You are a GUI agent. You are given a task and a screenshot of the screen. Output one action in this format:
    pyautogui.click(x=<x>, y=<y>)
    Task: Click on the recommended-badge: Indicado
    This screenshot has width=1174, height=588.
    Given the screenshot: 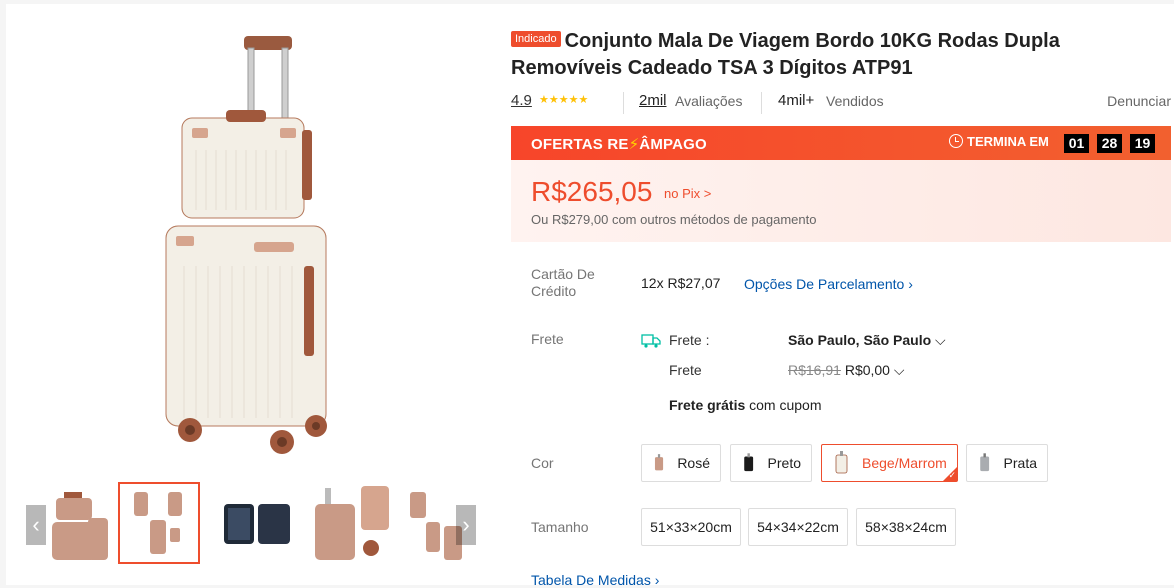 What is the action you would take?
    pyautogui.click(x=536, y=39)
    